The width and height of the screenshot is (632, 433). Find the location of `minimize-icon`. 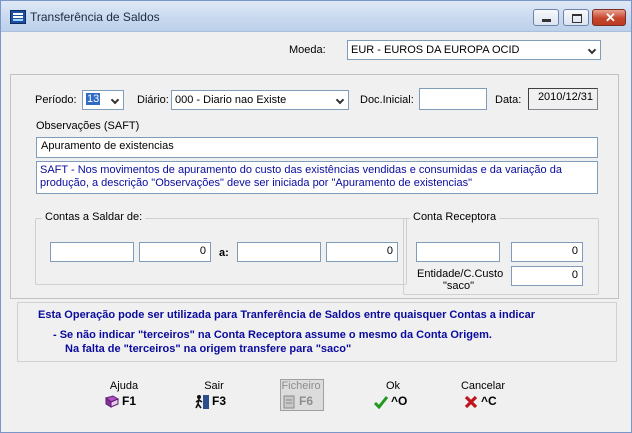

minimize-icon is located at coordinates (546, 20).